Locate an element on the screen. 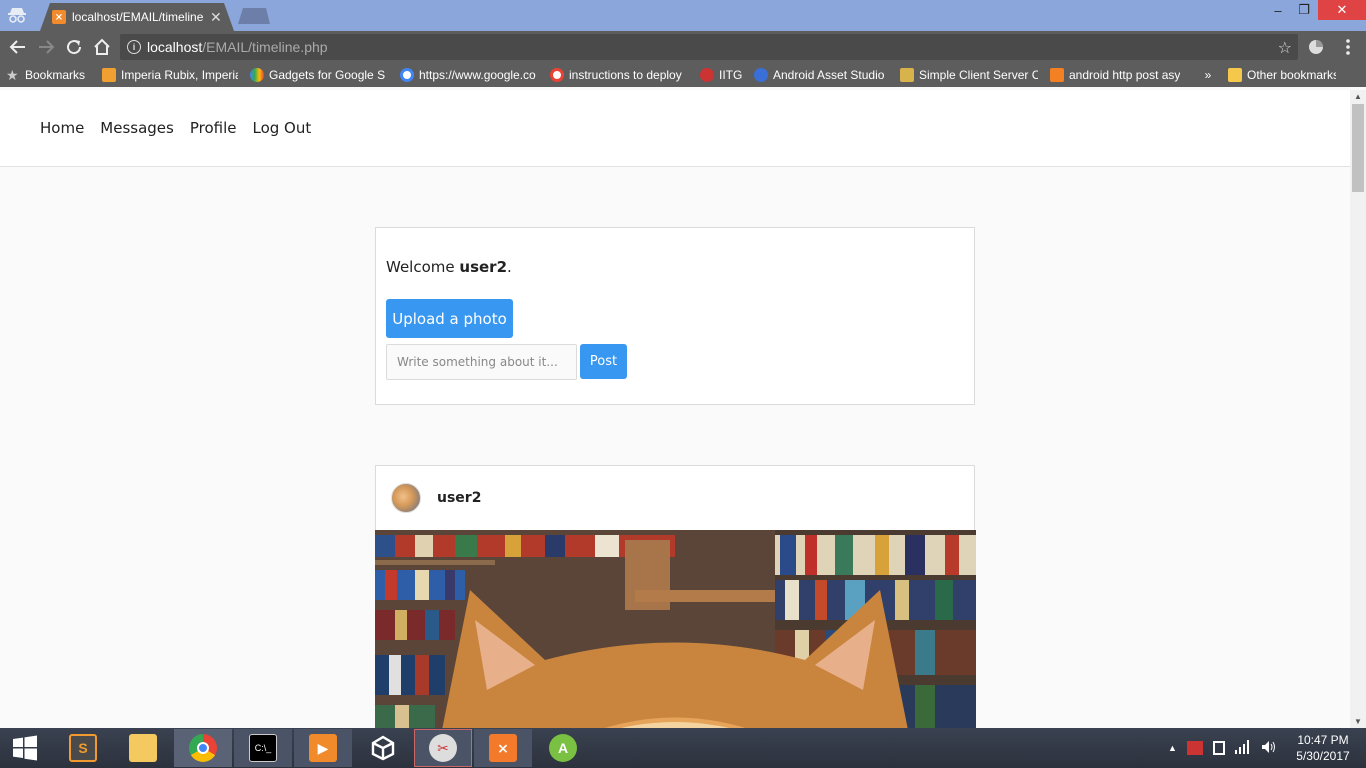 This screenshot has width=1366, height=768. post-button: Post is located at coordinates (603, 361).